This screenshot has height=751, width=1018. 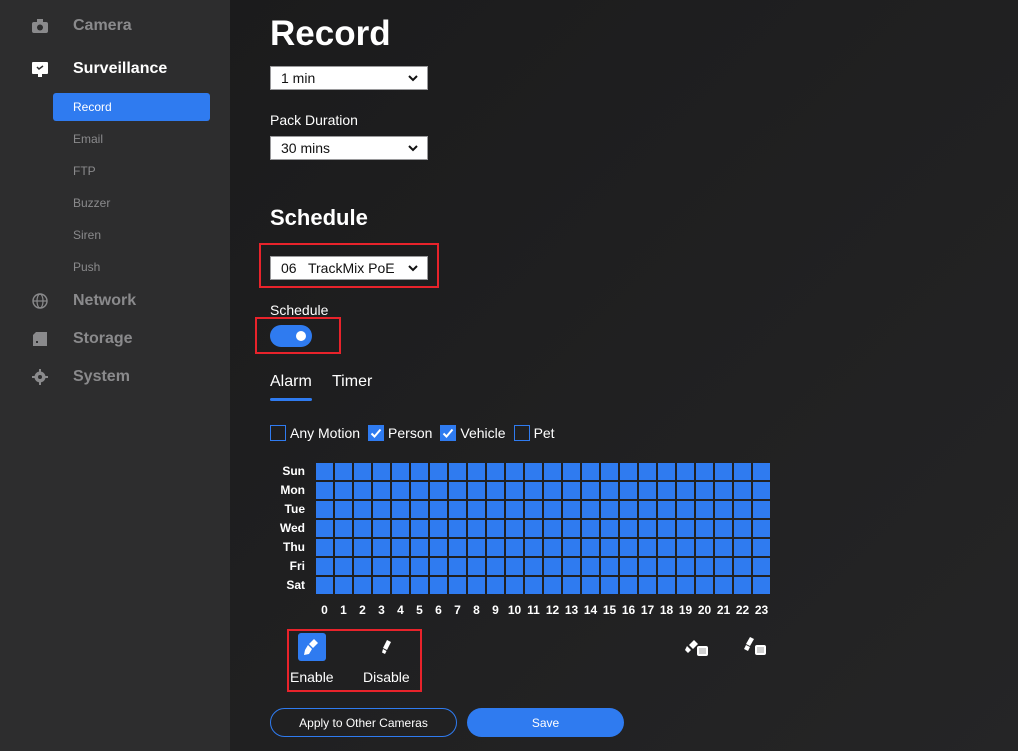 I want to click on checkbox-any-motion: Any Motion, so click(x=315, y=433).